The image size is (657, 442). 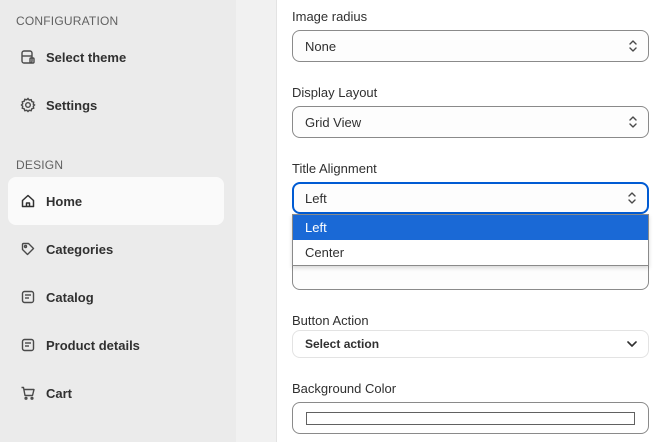 I want to click on title-alignment-value: Left, so click(x=316, y=198).